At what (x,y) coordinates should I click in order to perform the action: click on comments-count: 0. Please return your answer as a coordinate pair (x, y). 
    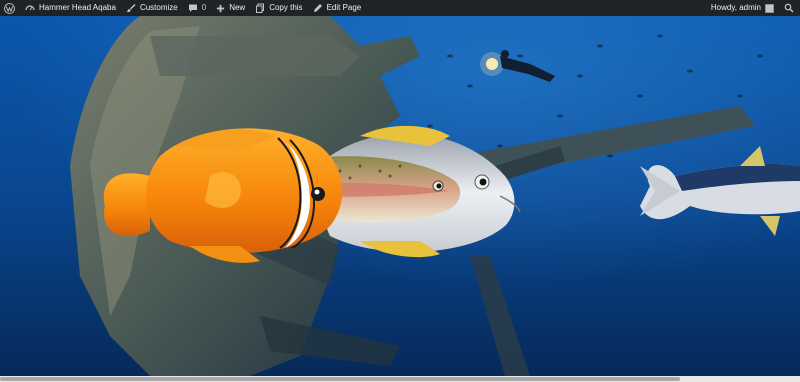
    Looking at the image, I should click on (204, 7).